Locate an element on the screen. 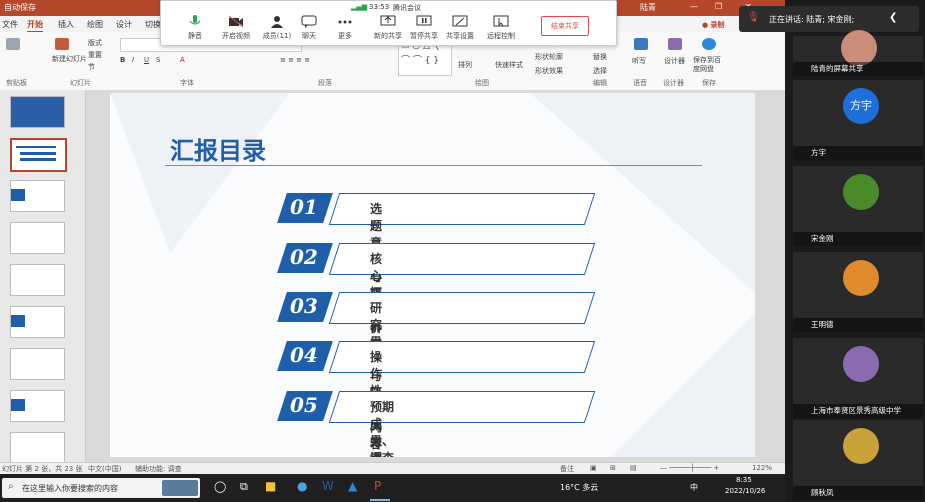 Image resolution: width=925 pixels, height=502 pixels. microphone-icon is located at coordinates (641, 44).